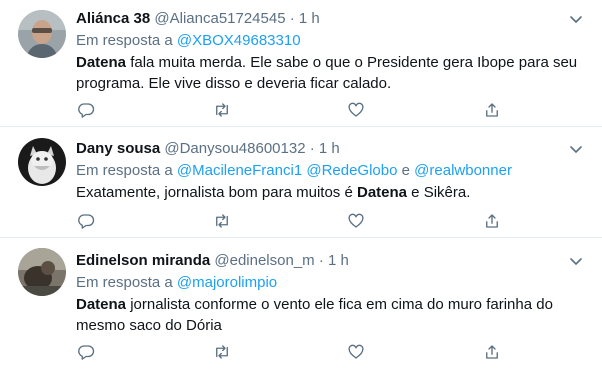  What do you see at coordinates (439, 192) in the screenshot?
I see `tweet-text-end: e Sikêra.` at bounding box center [439, 192].